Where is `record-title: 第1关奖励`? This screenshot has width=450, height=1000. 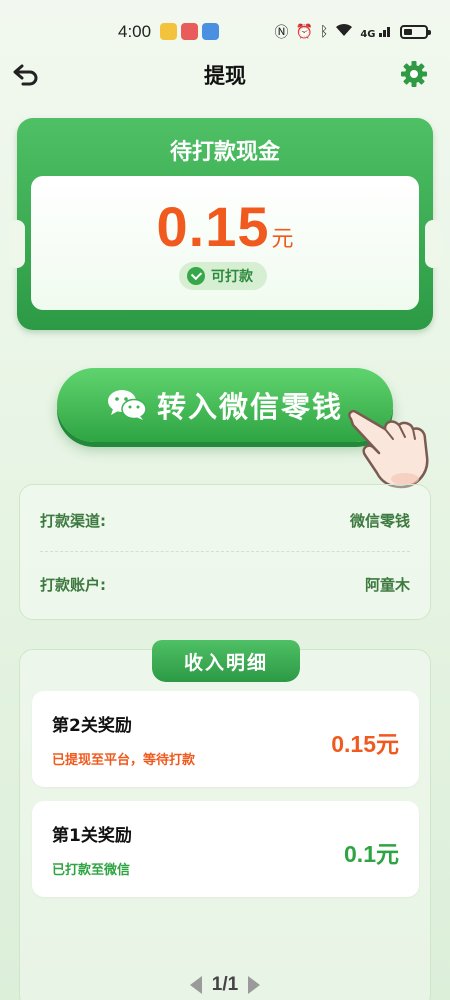 record-title: 第1关奖励 is located at coordinates (92, 836).